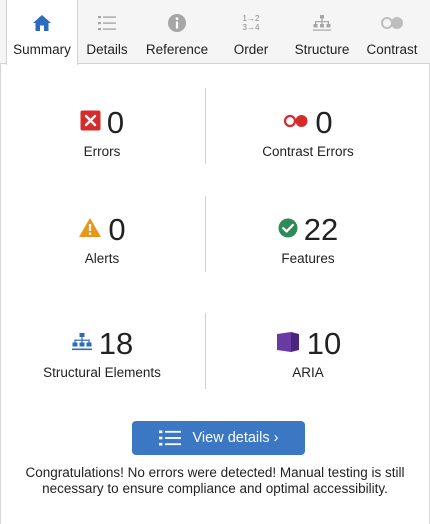 The width and height of the screenshot is (430, 524). What do you see at coordinates (321, 229) in the screenshot?
I see `features-count: 22` at bounding box center [321, 229].